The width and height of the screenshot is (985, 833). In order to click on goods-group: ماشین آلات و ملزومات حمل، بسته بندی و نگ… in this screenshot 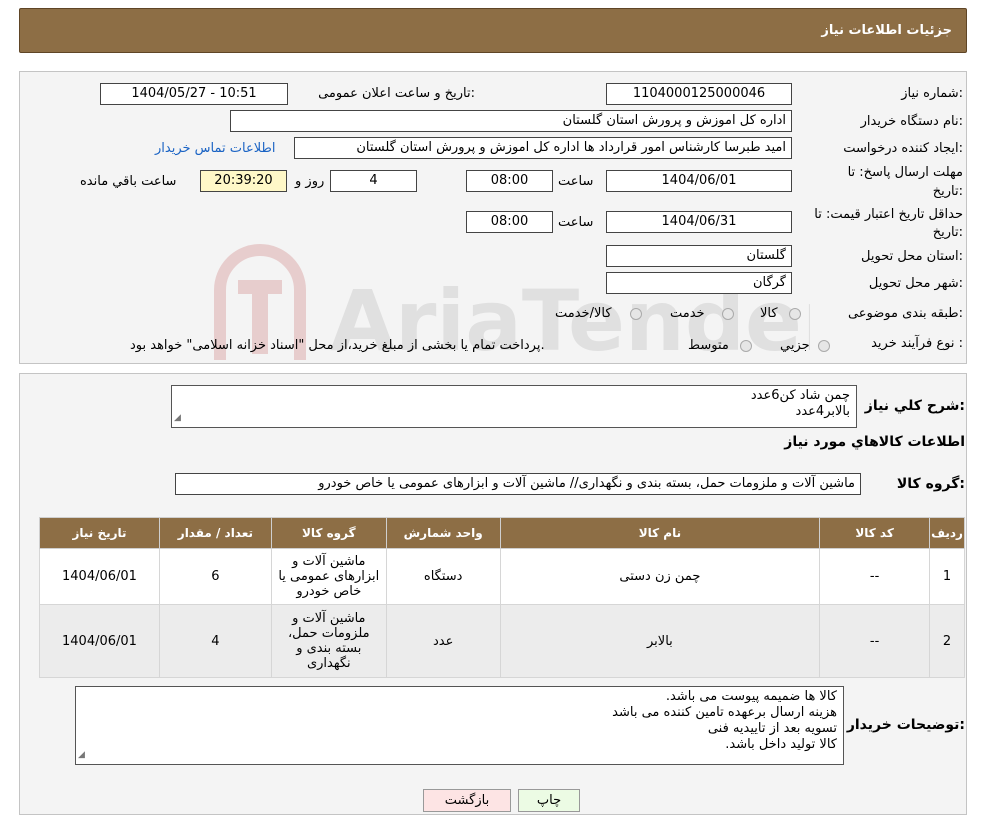, I will do `click(328, 641)`.